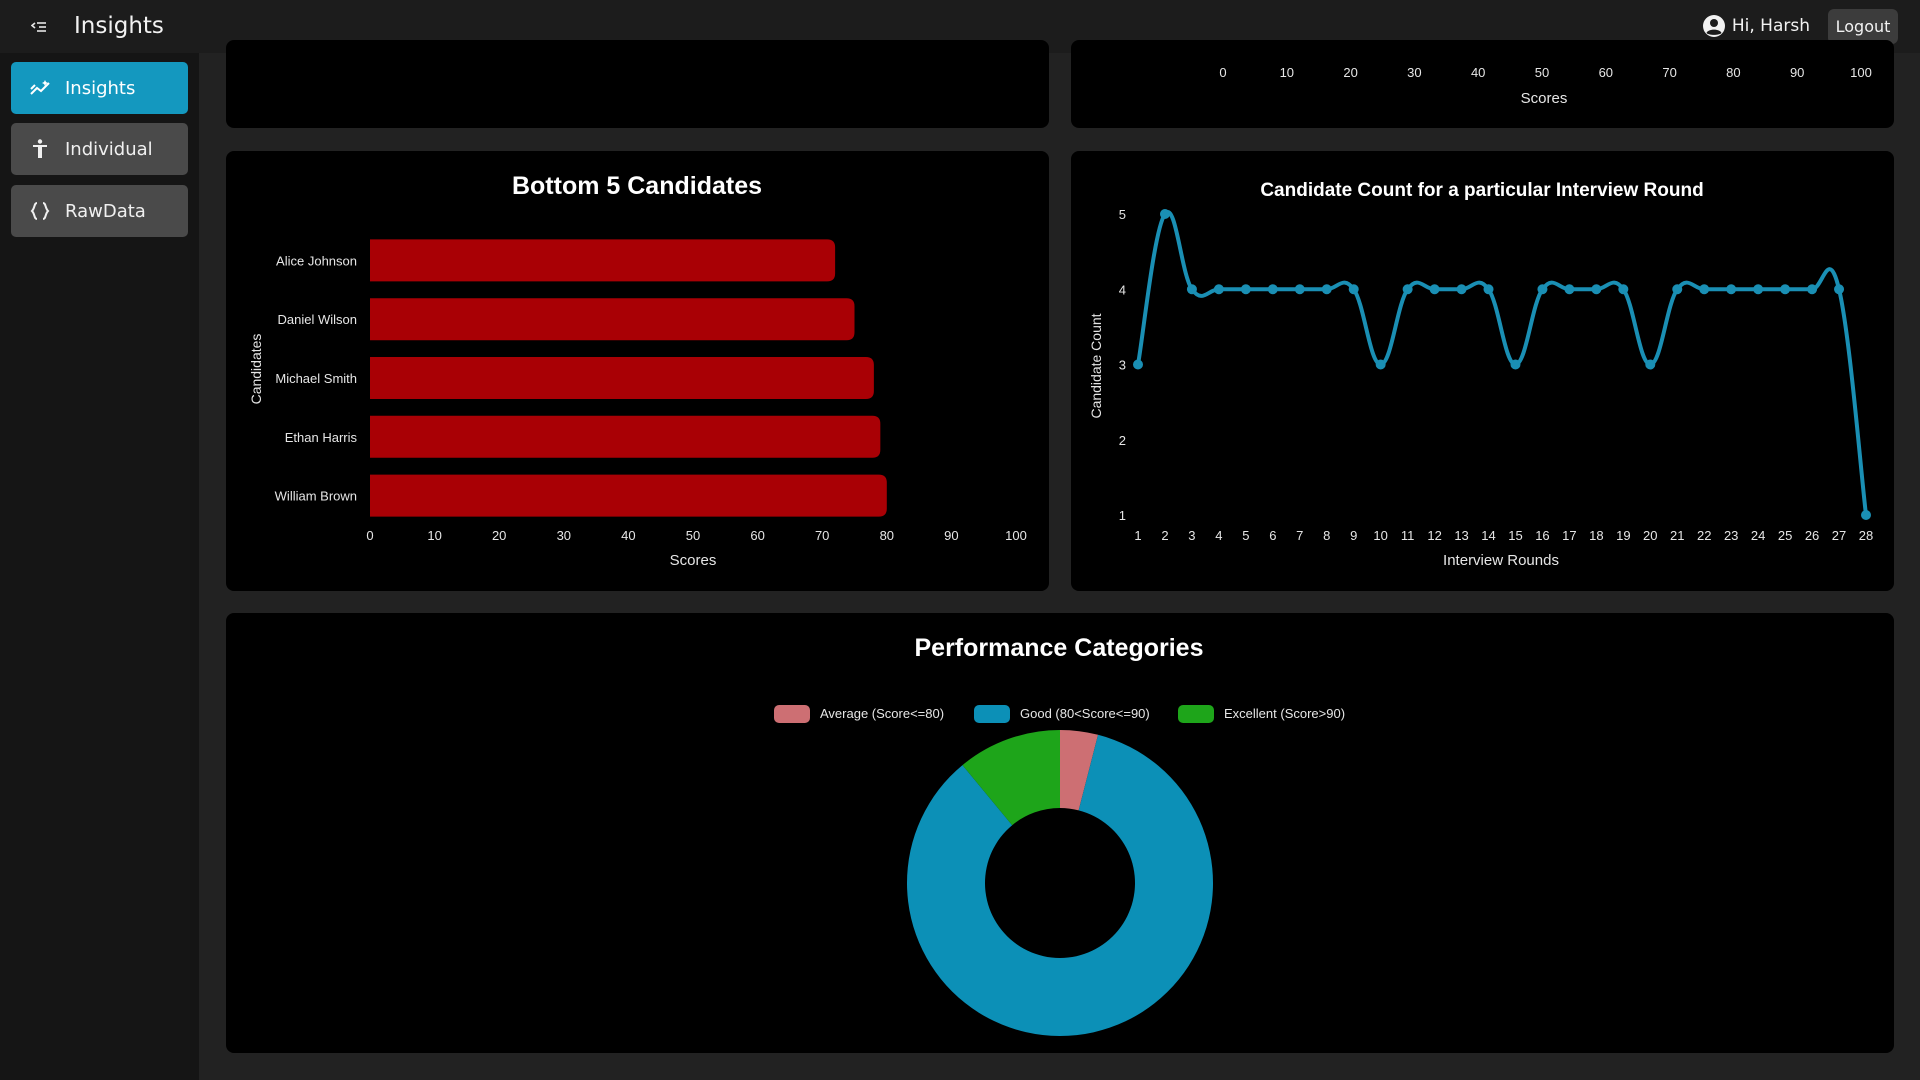 The image size is (1920, 1080). Describe the element at coordinates (316, 260) in the screenshot. I see `bar-category-label: Alice Johnson` at that location.